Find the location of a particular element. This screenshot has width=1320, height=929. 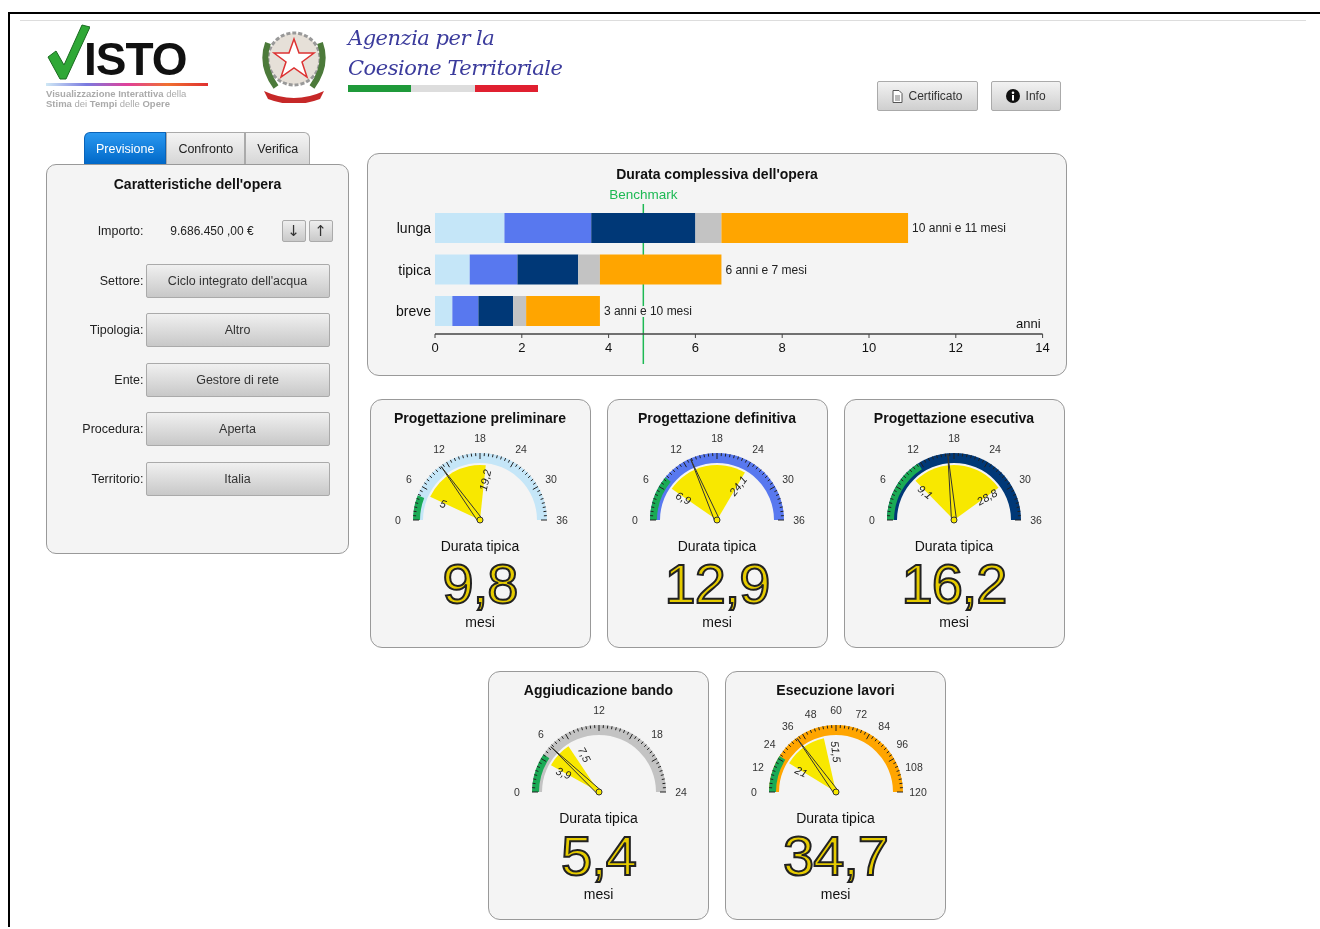

logo-wordmark: ISTO is located at coordinates (135, 59).